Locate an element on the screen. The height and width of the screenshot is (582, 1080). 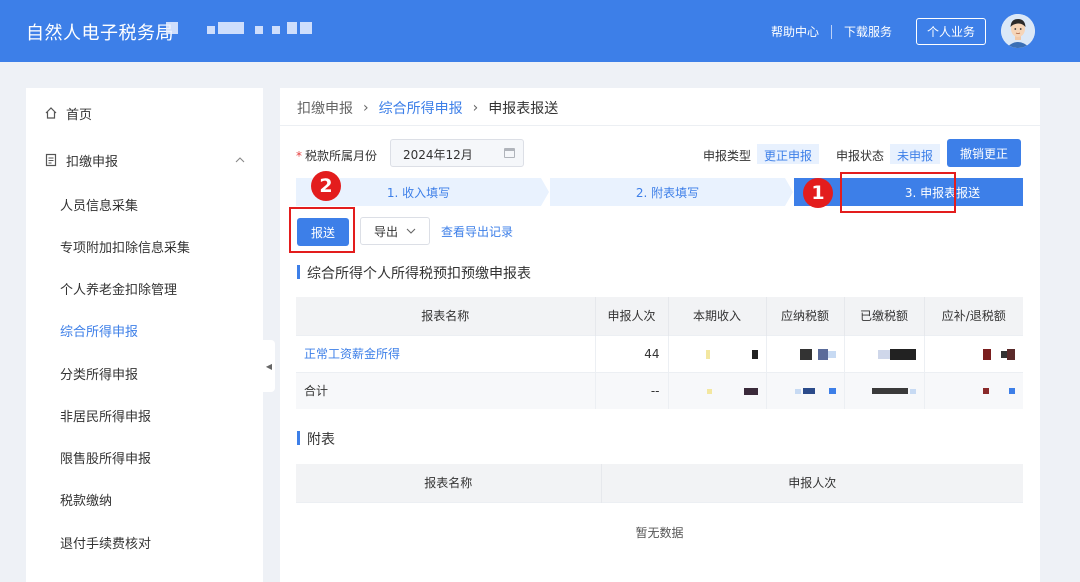
avatar is located at coordinates (1018, 31).